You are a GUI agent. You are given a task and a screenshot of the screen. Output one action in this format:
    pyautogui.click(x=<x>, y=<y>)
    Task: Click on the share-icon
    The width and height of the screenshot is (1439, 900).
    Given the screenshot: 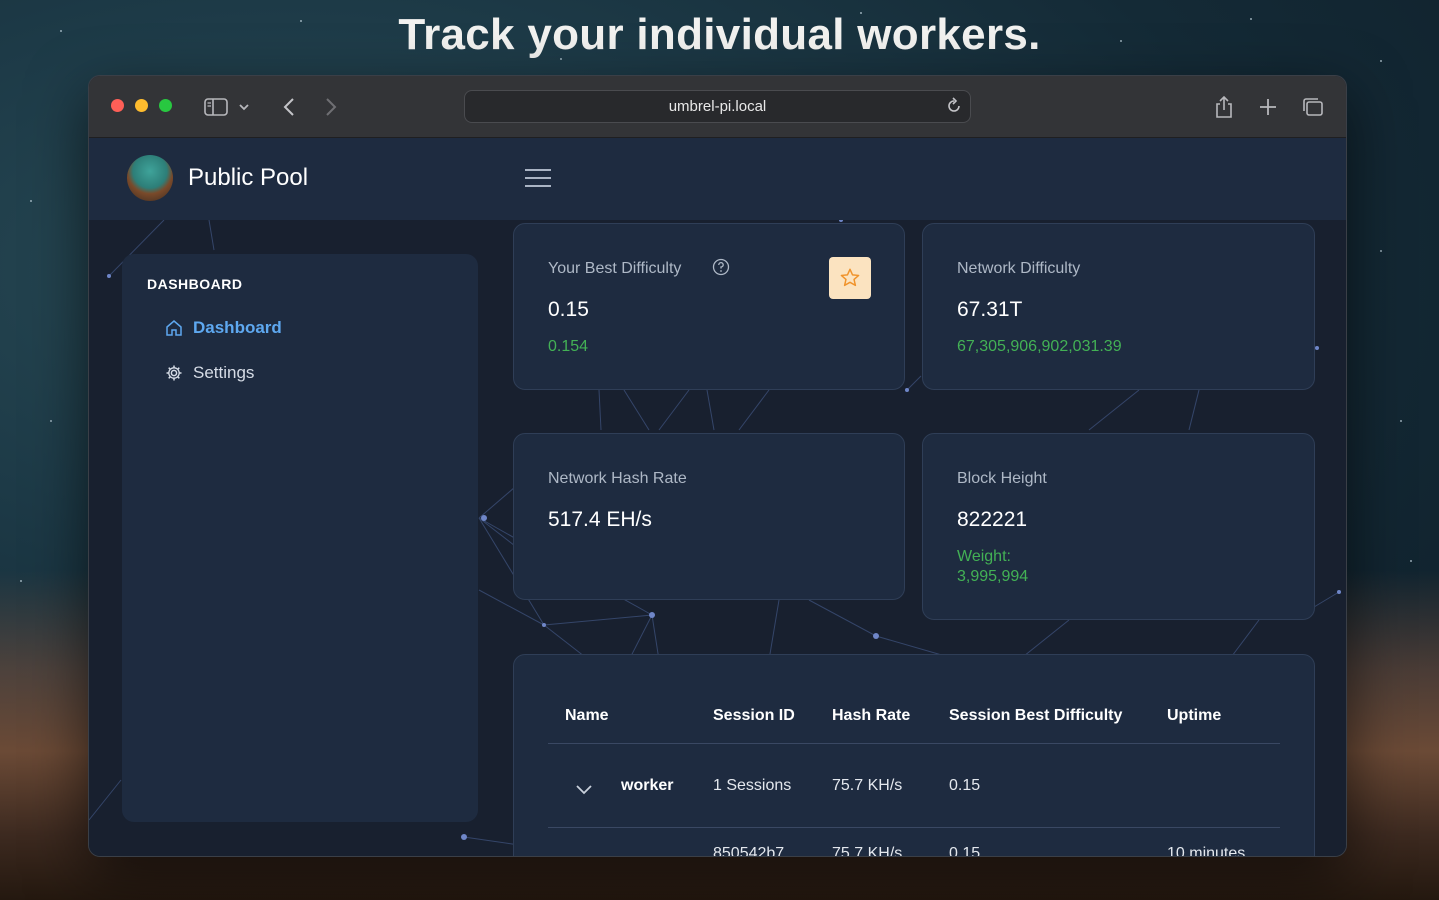 What is the action you would take?
    pyautogui.click(x=1224, y=107)
    